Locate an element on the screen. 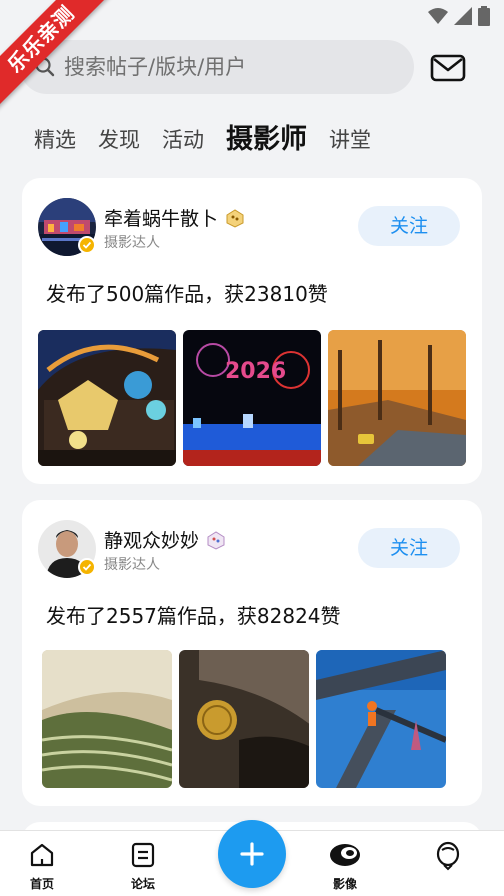 The width and height of the screenshot is (504, 896). photographer-name: 牵着蜗牛散卜 is located at coordinates (175, 217).